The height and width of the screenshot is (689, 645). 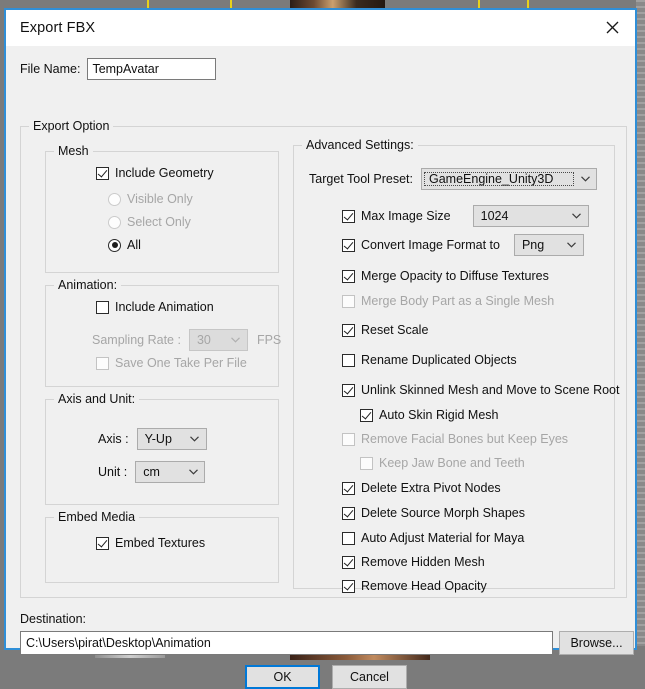 I want to click on animation-legend: Animation:, so click(x=87, y=285).